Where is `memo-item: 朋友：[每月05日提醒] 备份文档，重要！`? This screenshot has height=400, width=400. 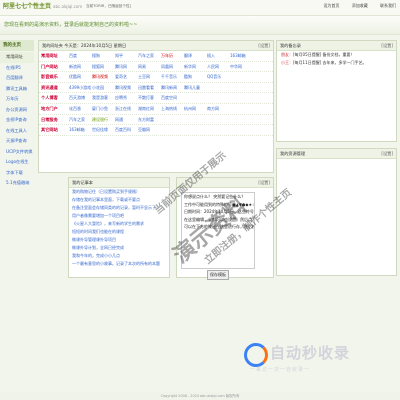 memo-item: 朋友：[每月05日提醒] 备份文档，重要！ is located at coordinates (336, 55).